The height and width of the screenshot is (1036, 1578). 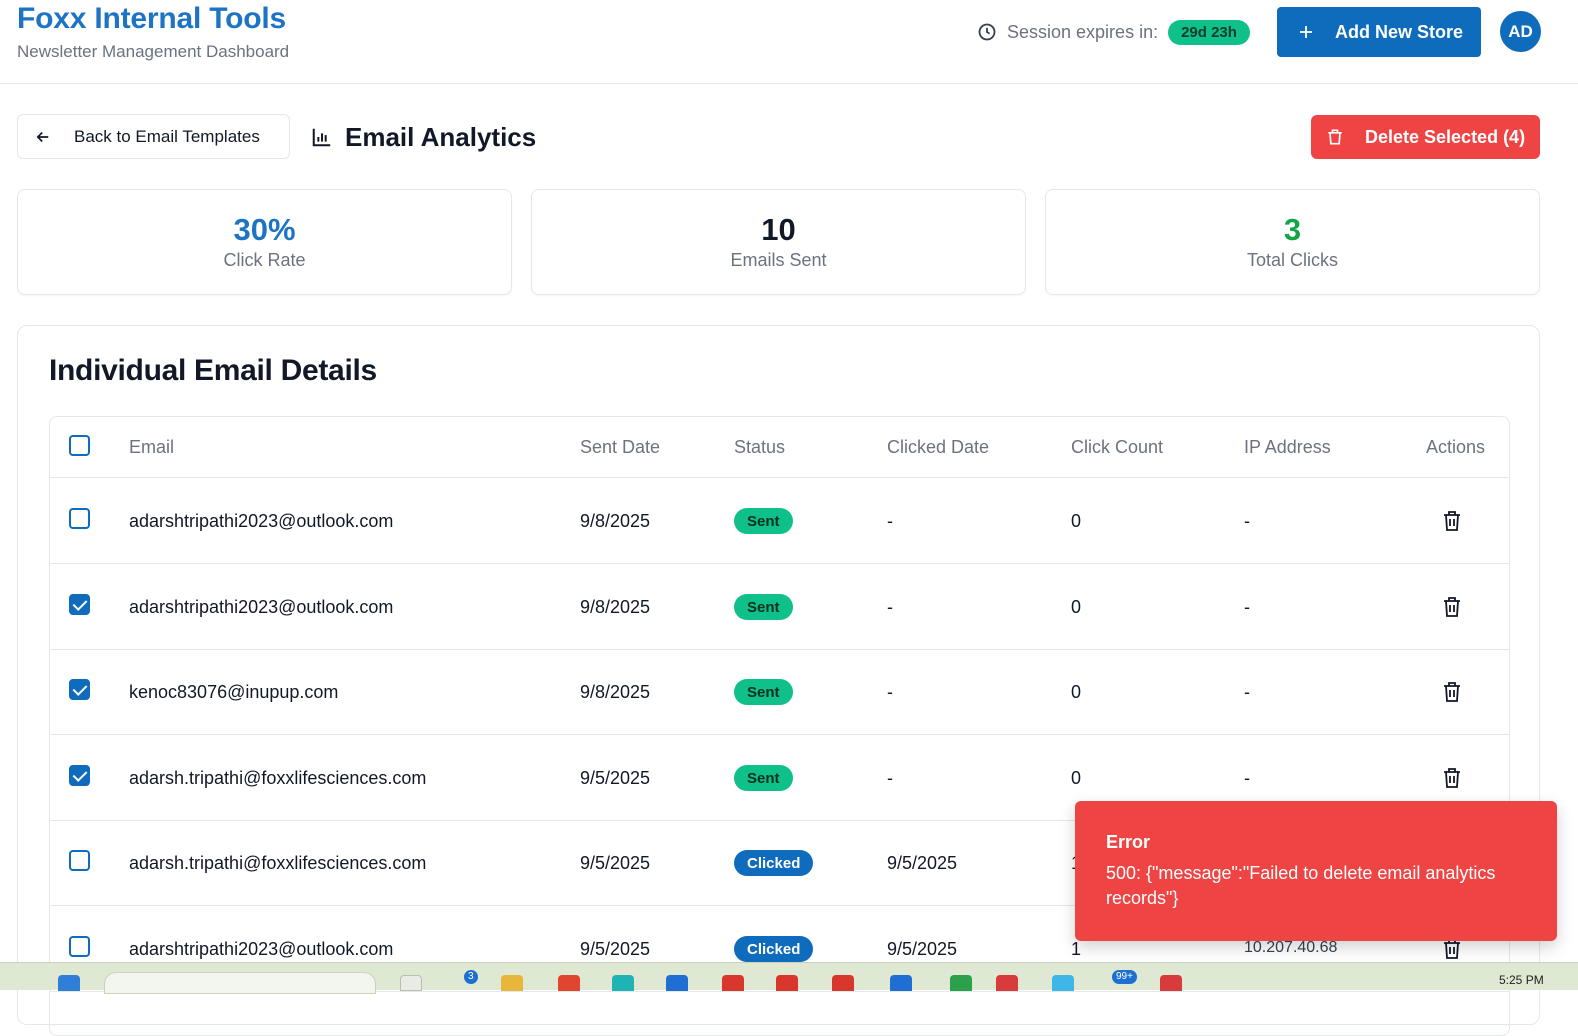 What do you see at coordinates (512, 983) in the screenshot?
I see `file-explorer-icon` at bounding box center [512, 983].